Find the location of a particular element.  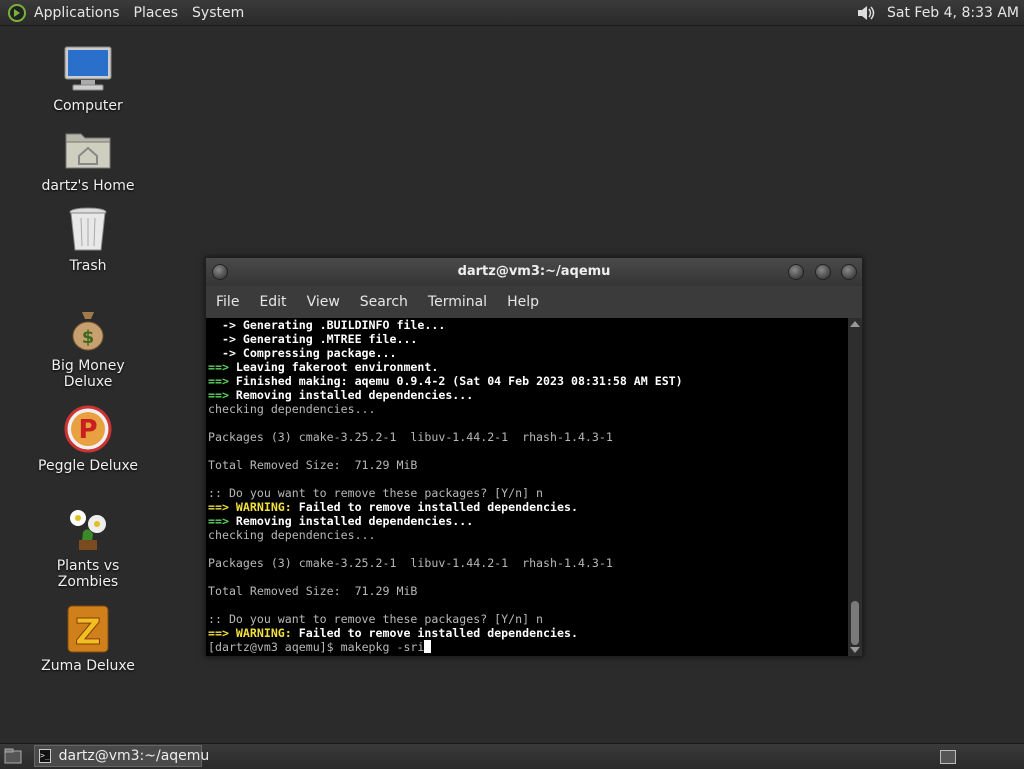

distro-logo-icon is located at coordinates (17, 12).